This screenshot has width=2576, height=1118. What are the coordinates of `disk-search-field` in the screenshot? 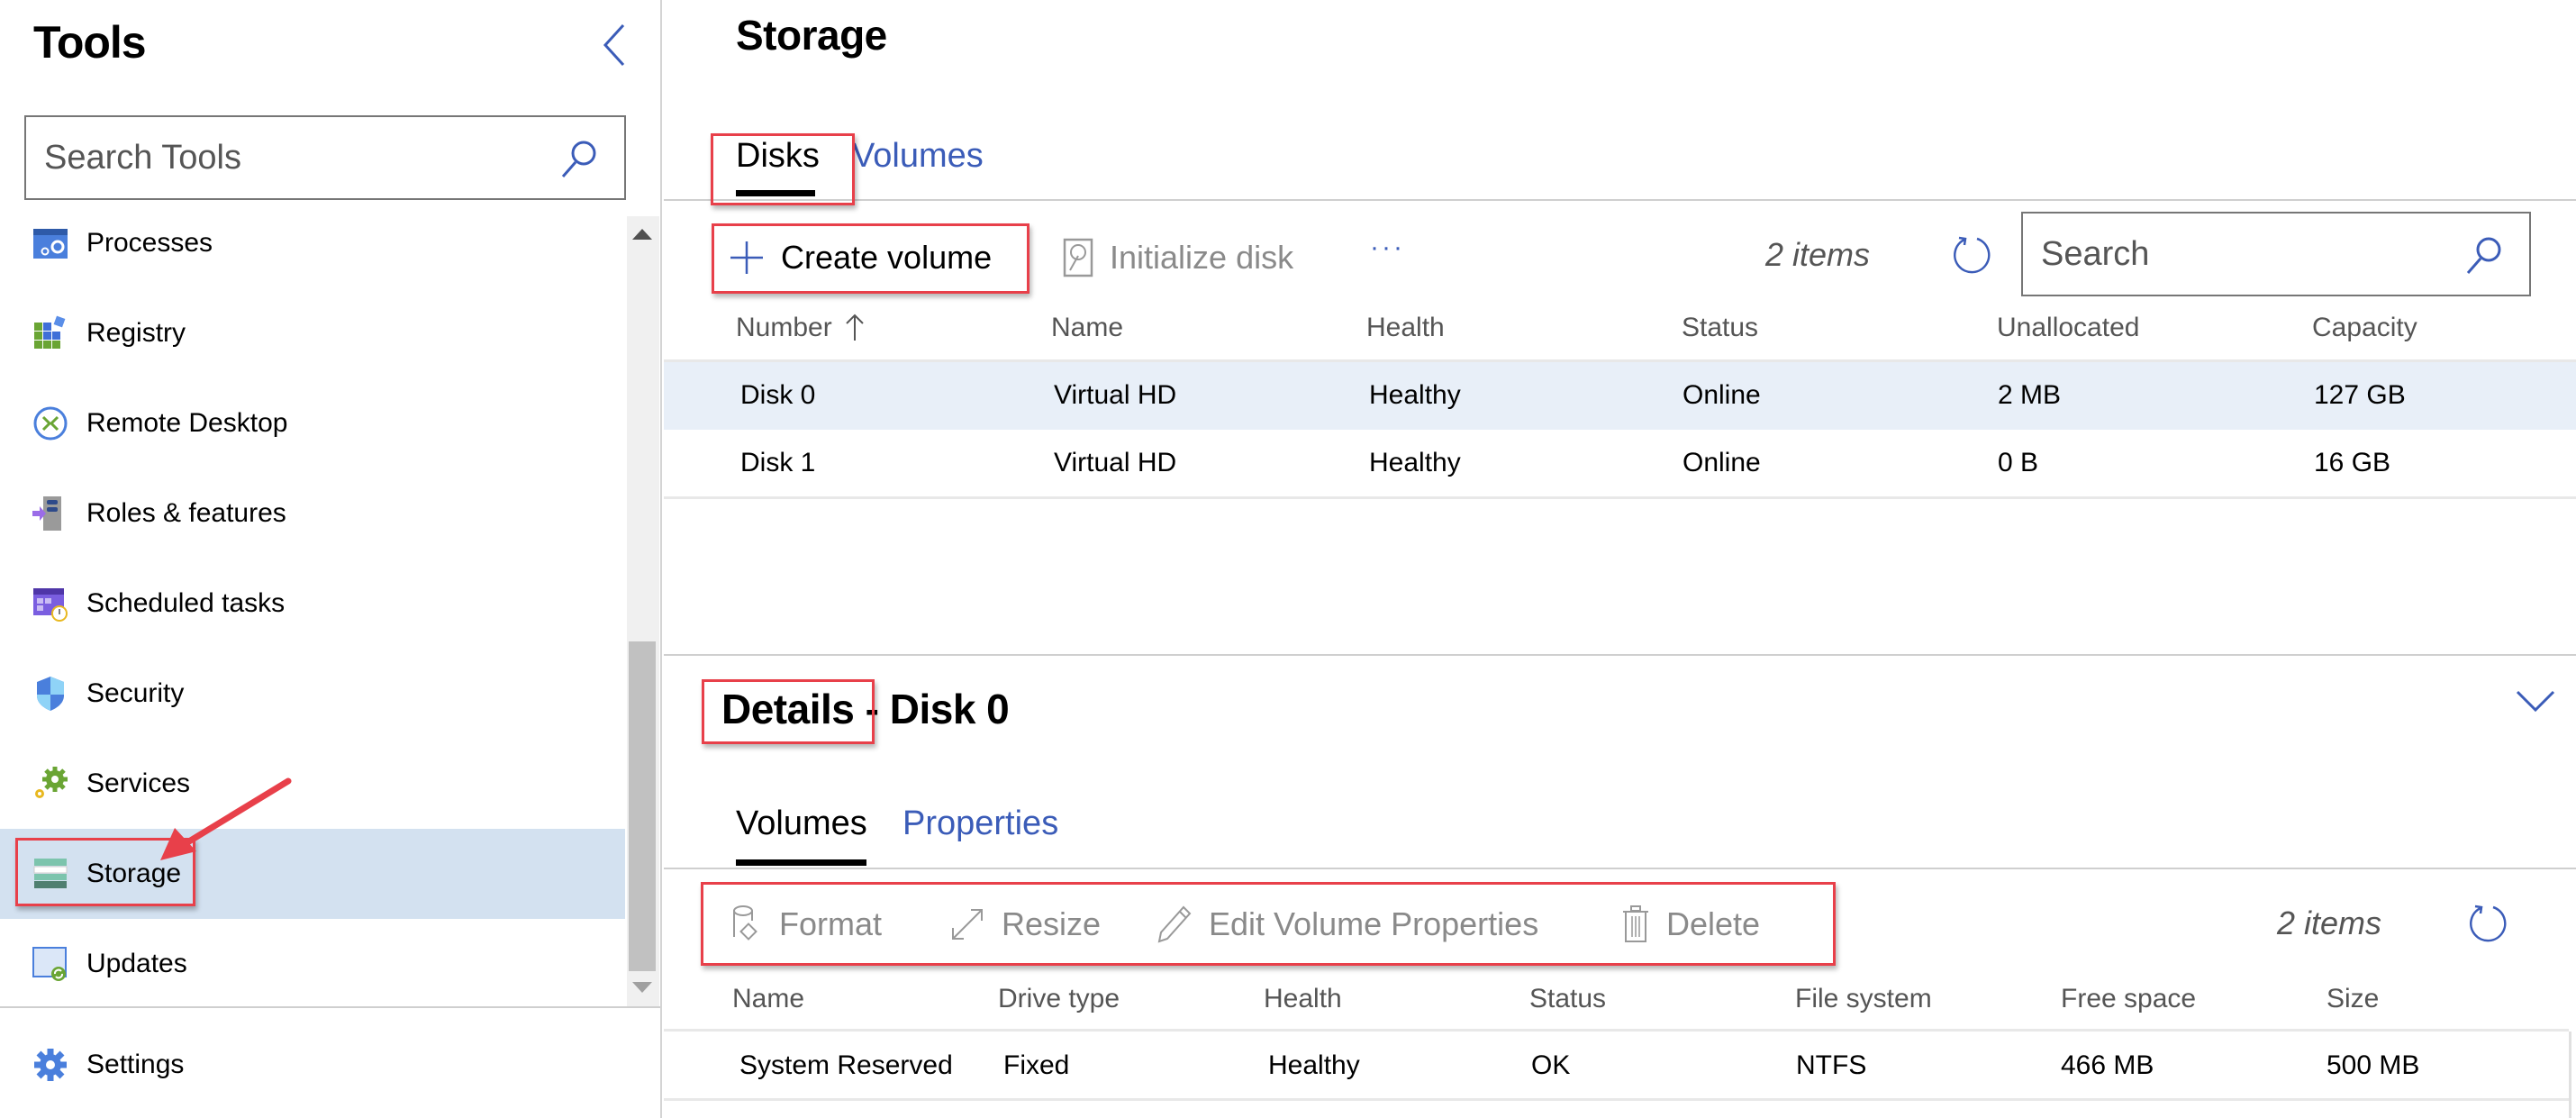 It's located at (2276, 254).